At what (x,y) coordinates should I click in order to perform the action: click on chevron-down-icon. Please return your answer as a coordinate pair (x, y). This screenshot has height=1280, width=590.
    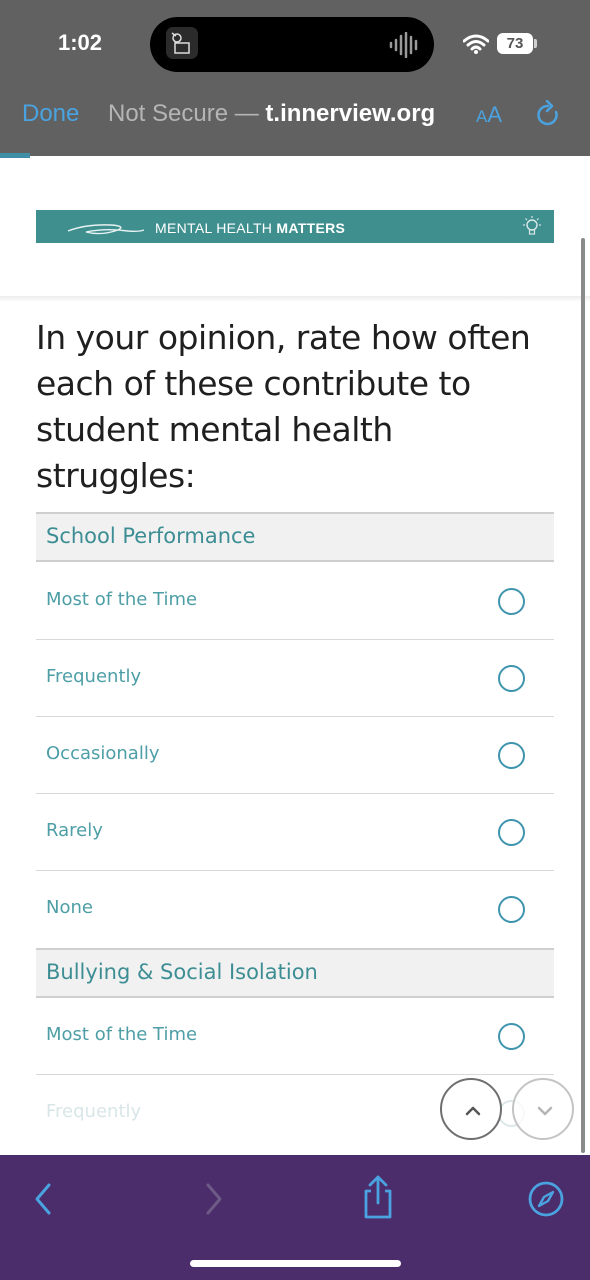
    Looking at the image, I should click on (545, 1111).